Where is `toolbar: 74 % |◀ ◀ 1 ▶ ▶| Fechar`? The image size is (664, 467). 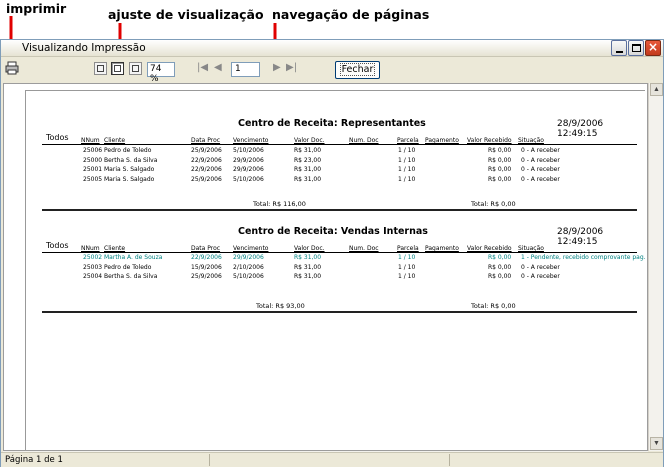 toolbar: 74 % |◀ ◀ 1 ▶ ▶| Fechar is located at coordinates (332, 71).